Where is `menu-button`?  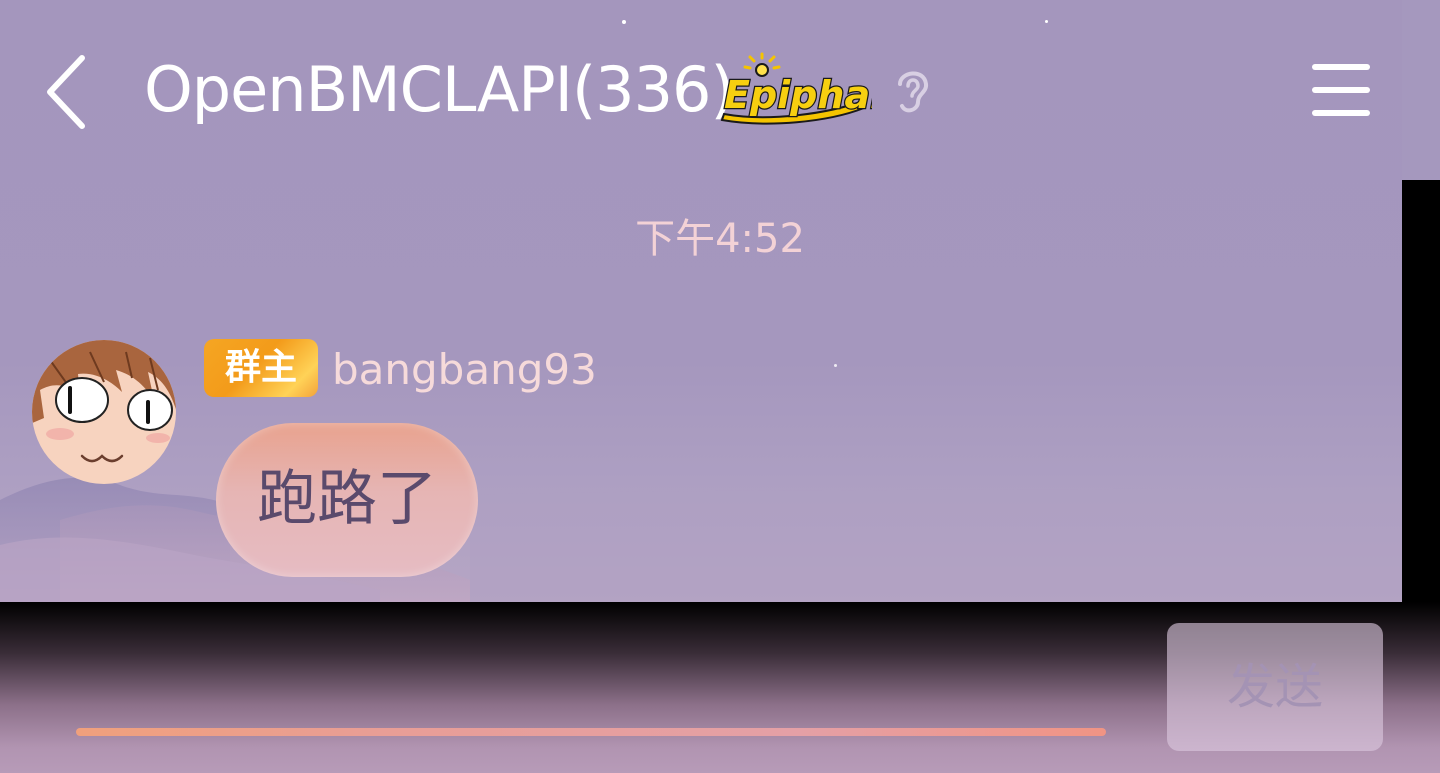 menu-button is located at coordinates (1340, 90).